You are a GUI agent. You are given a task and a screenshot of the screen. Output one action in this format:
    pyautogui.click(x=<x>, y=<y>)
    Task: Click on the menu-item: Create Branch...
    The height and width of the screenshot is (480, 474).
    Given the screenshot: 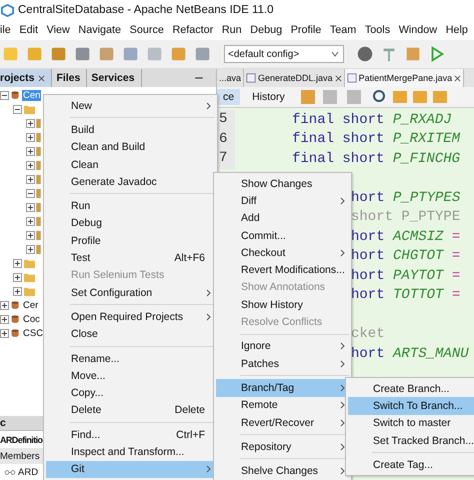 What is the action you would take?
    pyautogui.click(x=411, y=389)
    